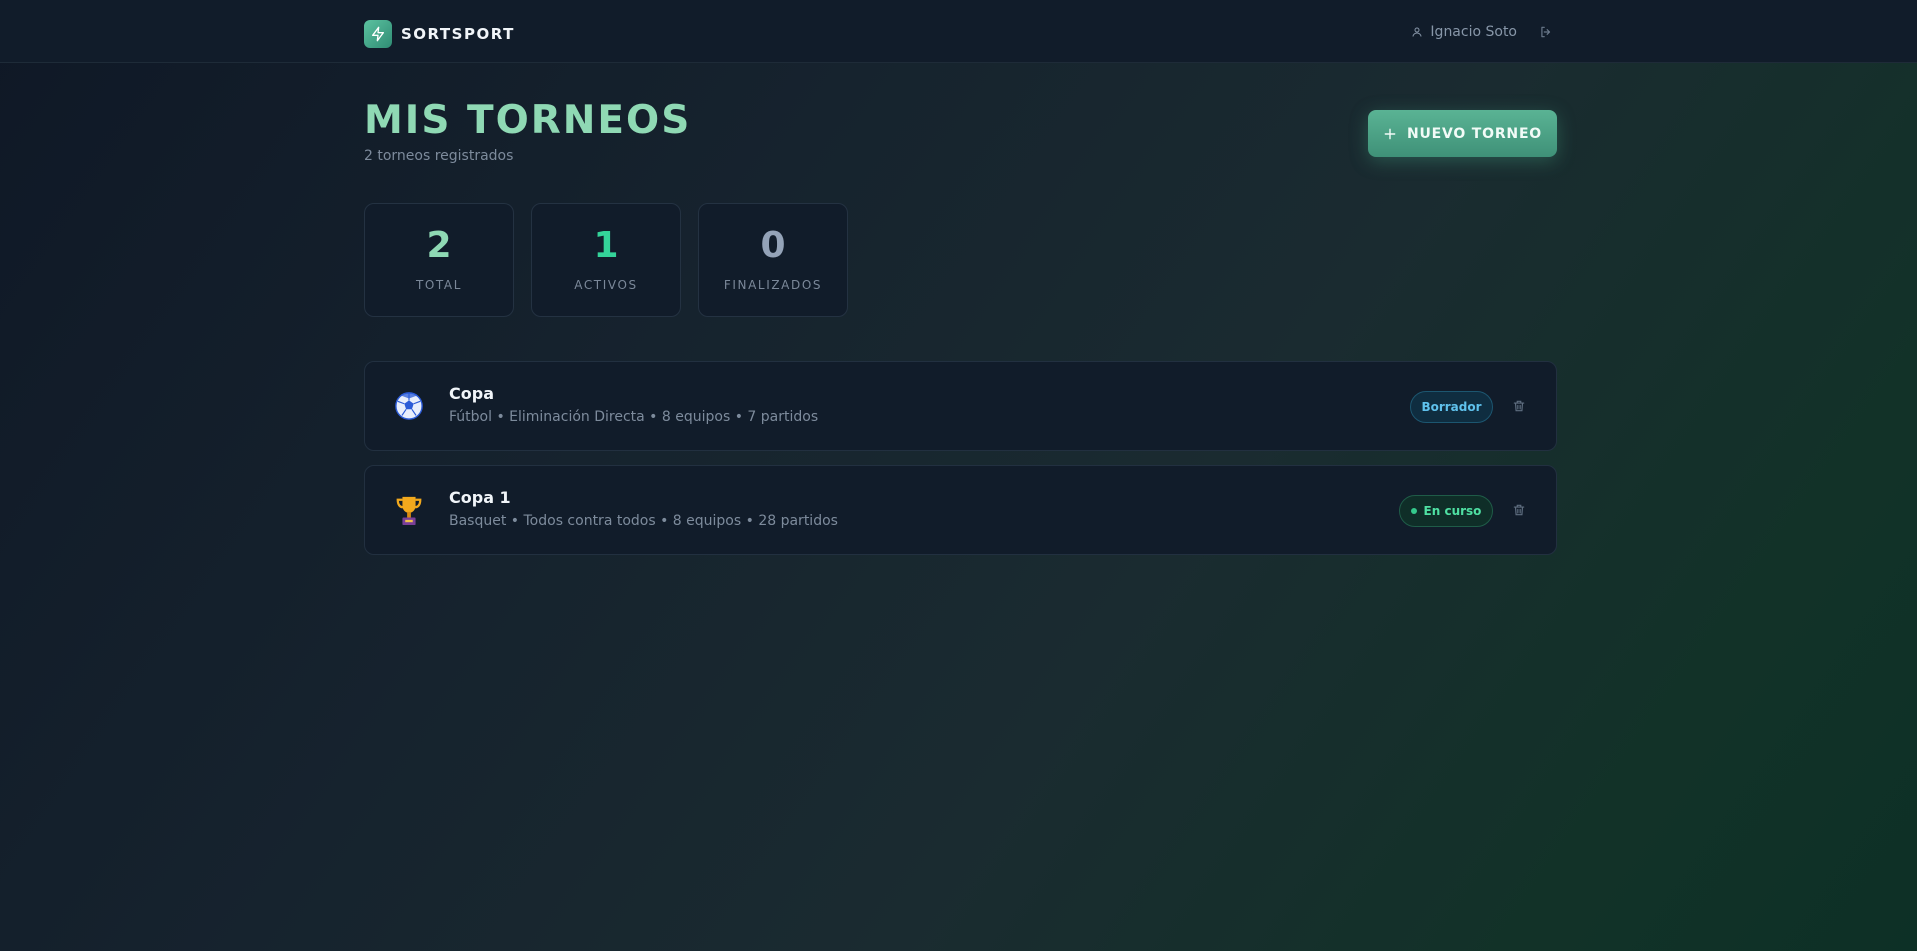 This screenshot has width=1917, height=951. Describe the element at coordinates (439, 245) in the screenshot. I see `stat-value: 2` at that location.